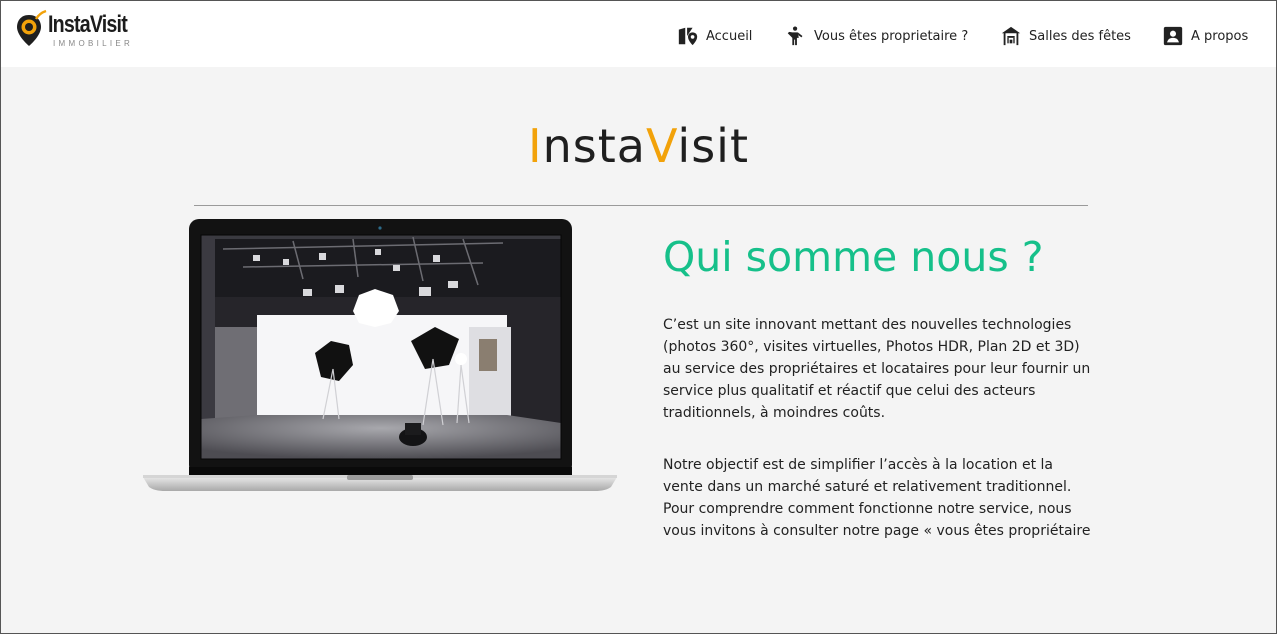  Describe the element at coordinates (713, 146) in the screenshot. I see `brand-part-isit: isit` at that location.